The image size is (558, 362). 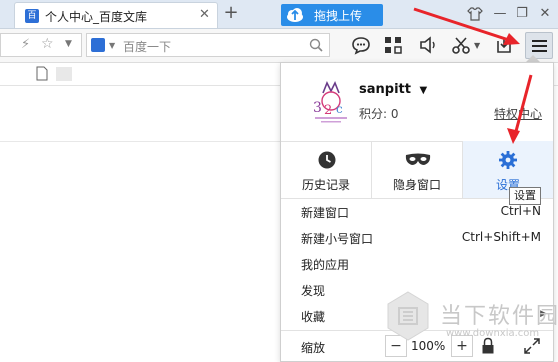 I want to click on arrow-to-menu-button-icon, so click(x=466, y=26).